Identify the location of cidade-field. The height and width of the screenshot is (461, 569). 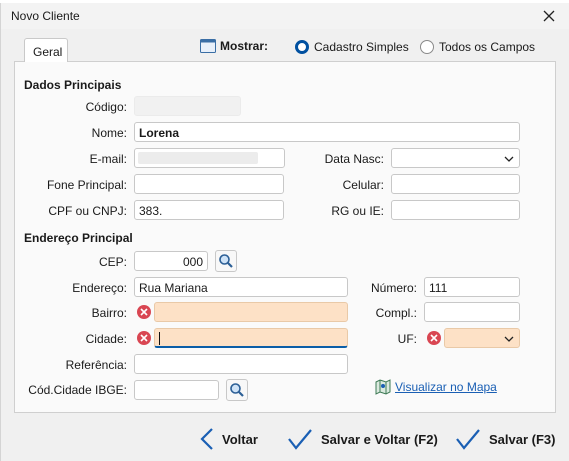
(251, 338).